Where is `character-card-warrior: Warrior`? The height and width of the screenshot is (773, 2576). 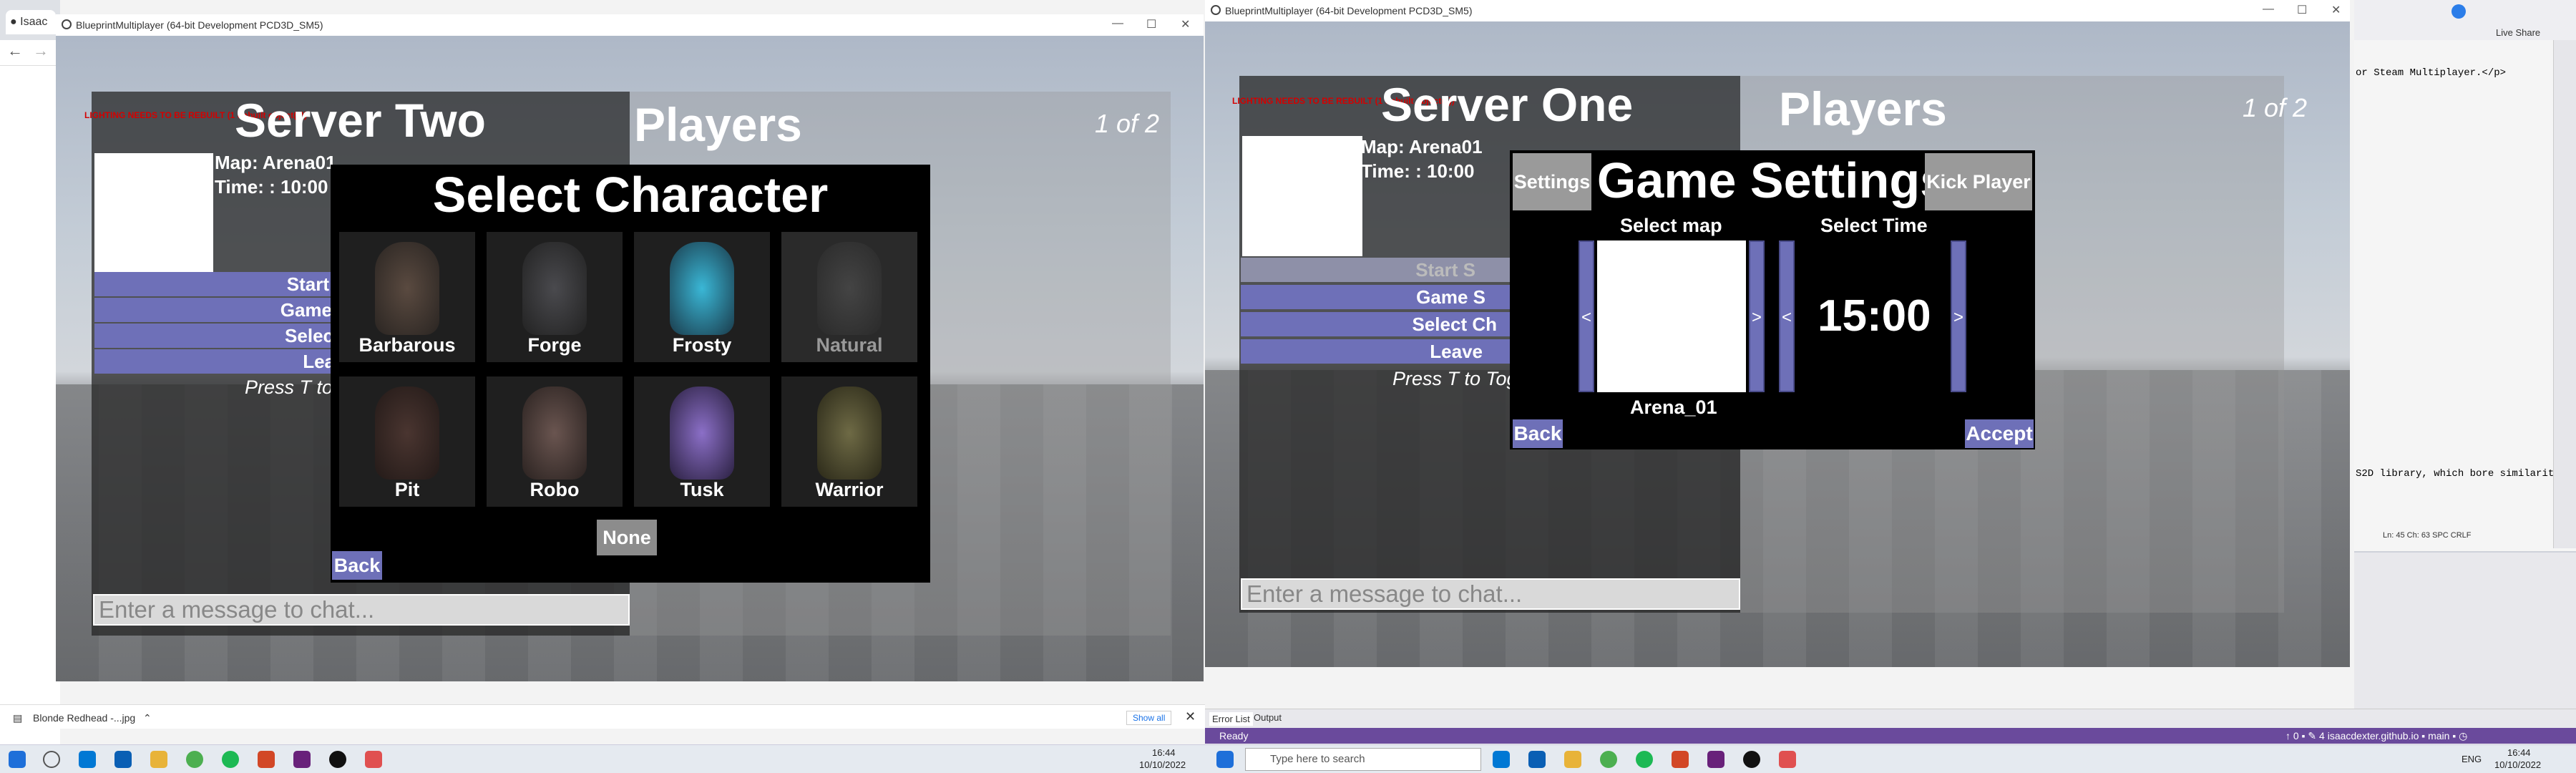
character-card-warrior: Warrior is located at coordinates (849, 441).